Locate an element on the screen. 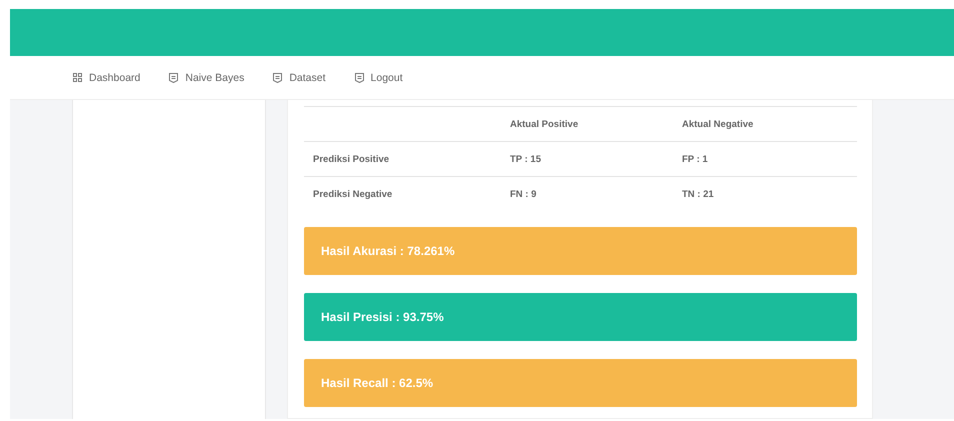 This screenshot has width=954, height=421. row-header: Prediksi Positive is located at coordinates (402, 159).